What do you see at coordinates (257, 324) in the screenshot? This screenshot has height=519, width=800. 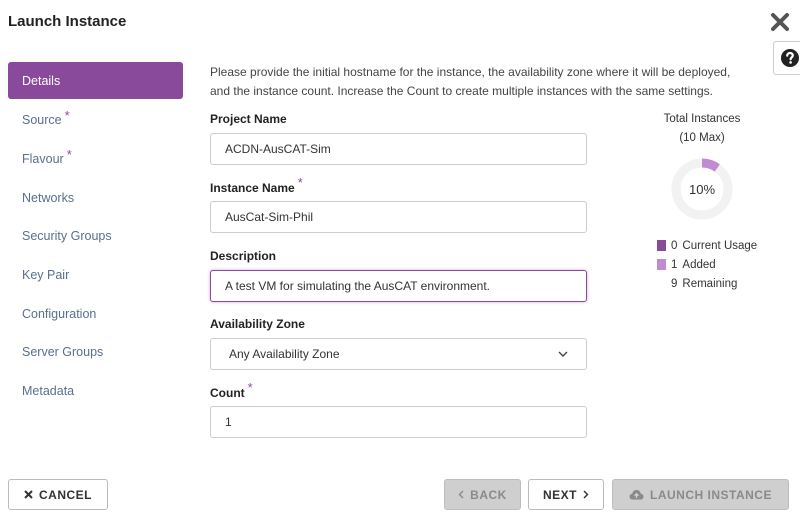 I see `availability-zone-label: Availability Zone` at bounding box center [257, 324].